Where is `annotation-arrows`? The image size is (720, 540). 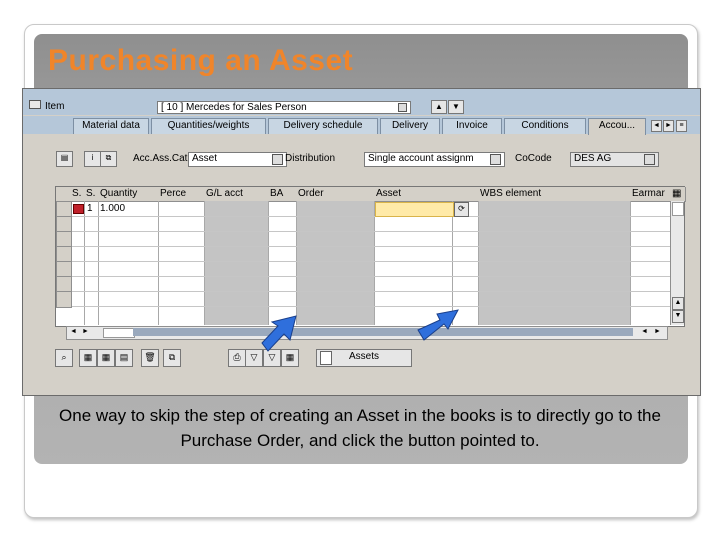
annotation-arrows is located at coordinates (360, 330).